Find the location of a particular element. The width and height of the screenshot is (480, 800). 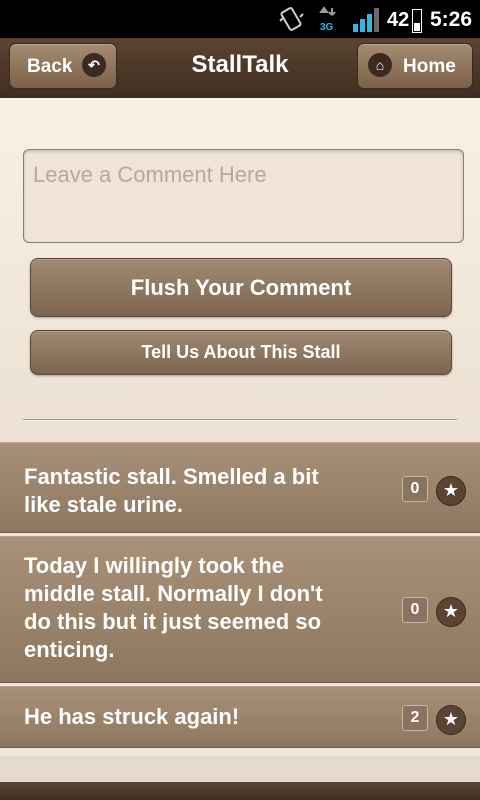

battery-level: 42 is located at coordinates (398, 20).